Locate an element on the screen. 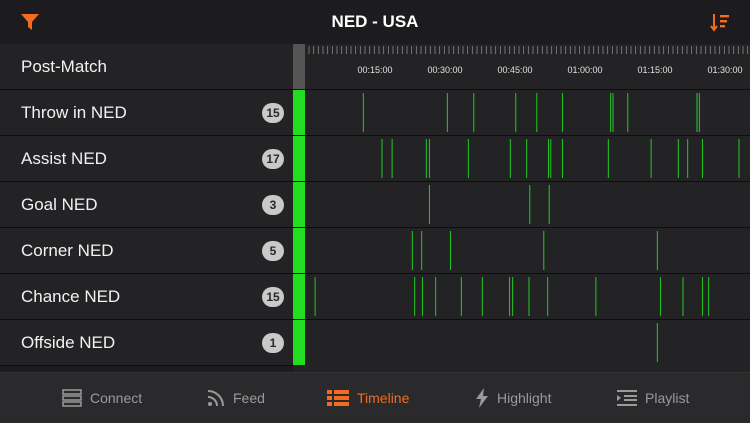 This screenshot has height=423, width=750. tab-connect: Connect is located at coordinates (102, 398).